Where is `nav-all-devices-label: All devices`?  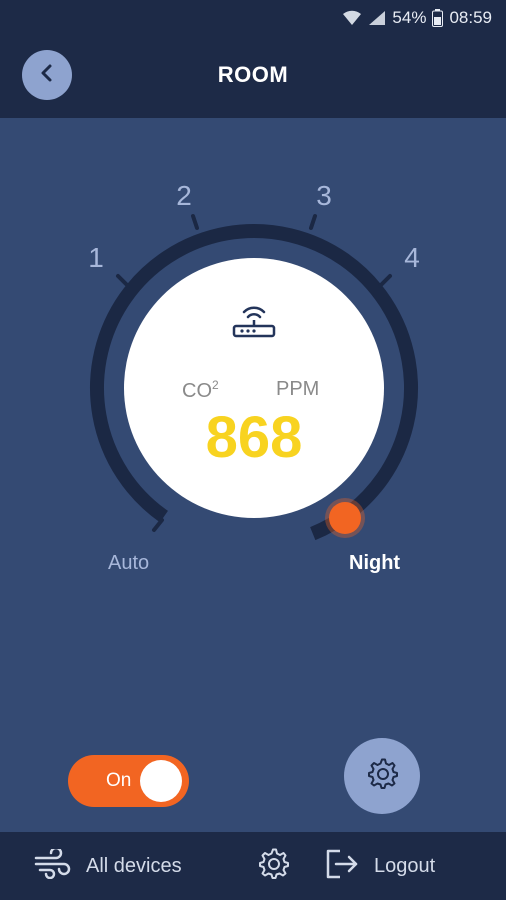 nav-all-devices-label: All devices is located at coordinates (134, 865).